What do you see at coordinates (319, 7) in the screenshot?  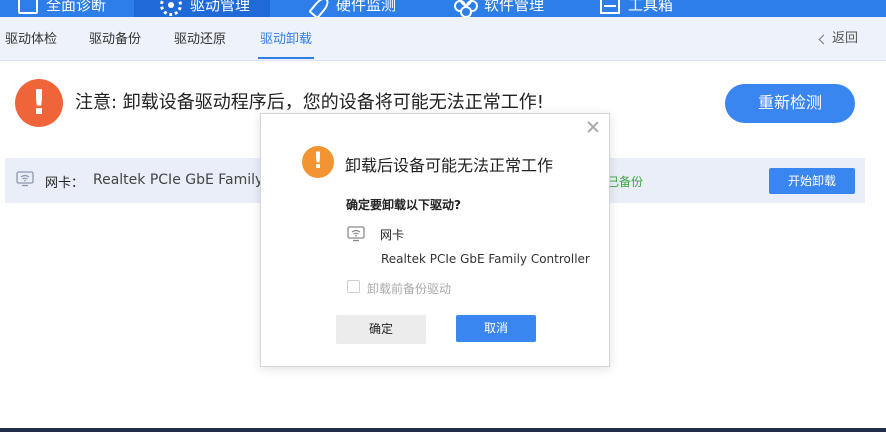 I see `rocket-icon` at bounding box center [319, 7].